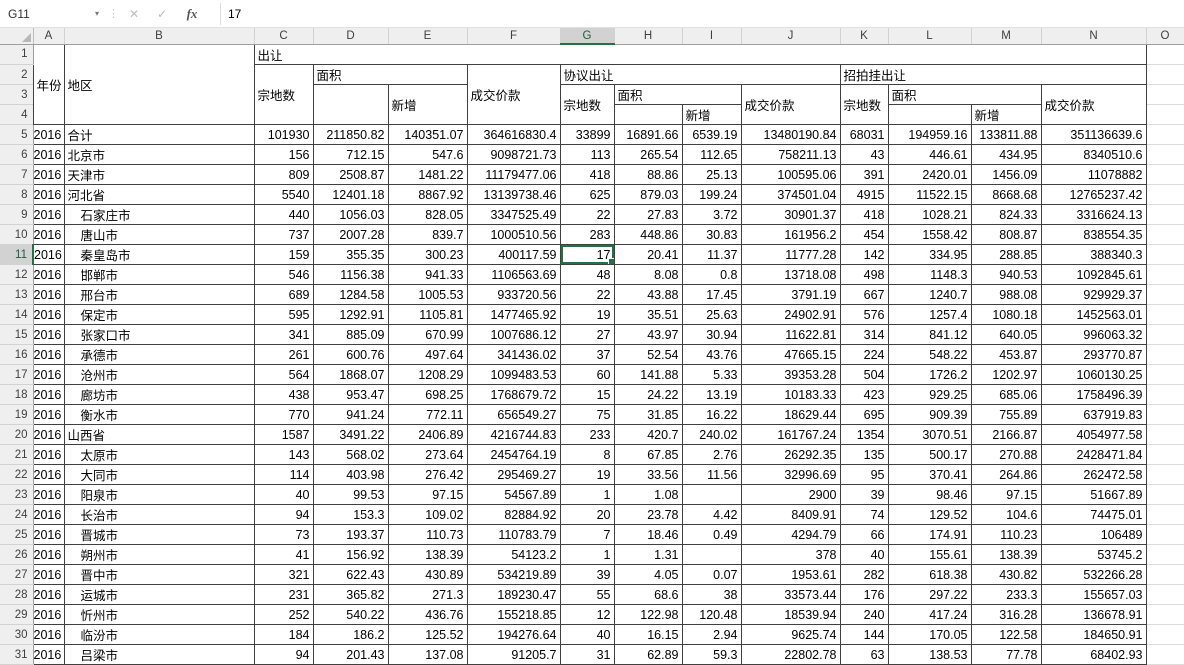 This screenshot has height=665, width=1184. What do you see at coordinates (1165, 94) in the screenshot?
I see `grid-cell-O3` at bounding box center [1165, 94].